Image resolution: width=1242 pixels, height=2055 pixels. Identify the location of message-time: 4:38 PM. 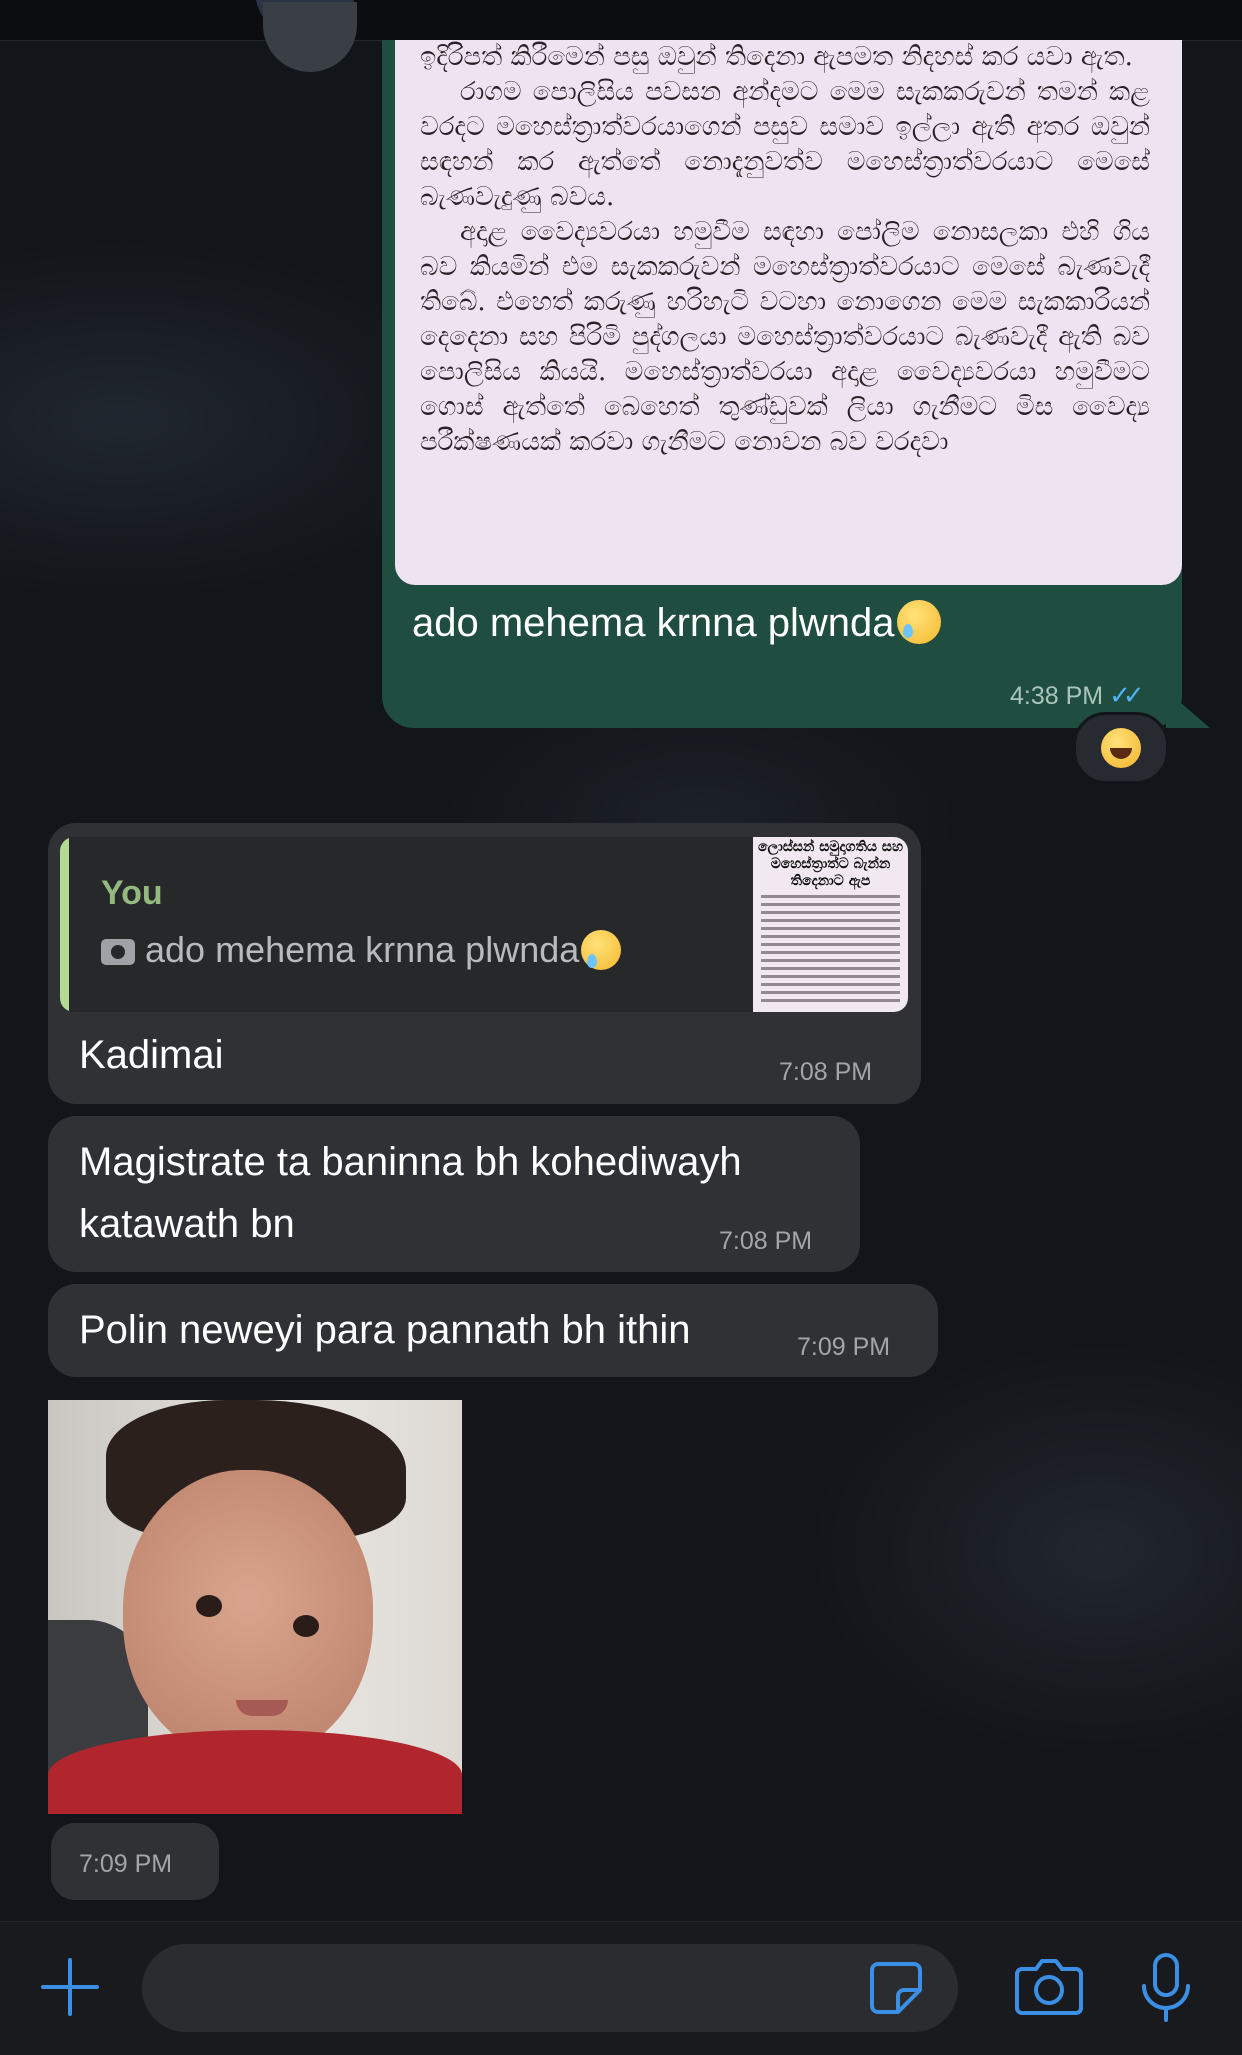
(1057, 696).